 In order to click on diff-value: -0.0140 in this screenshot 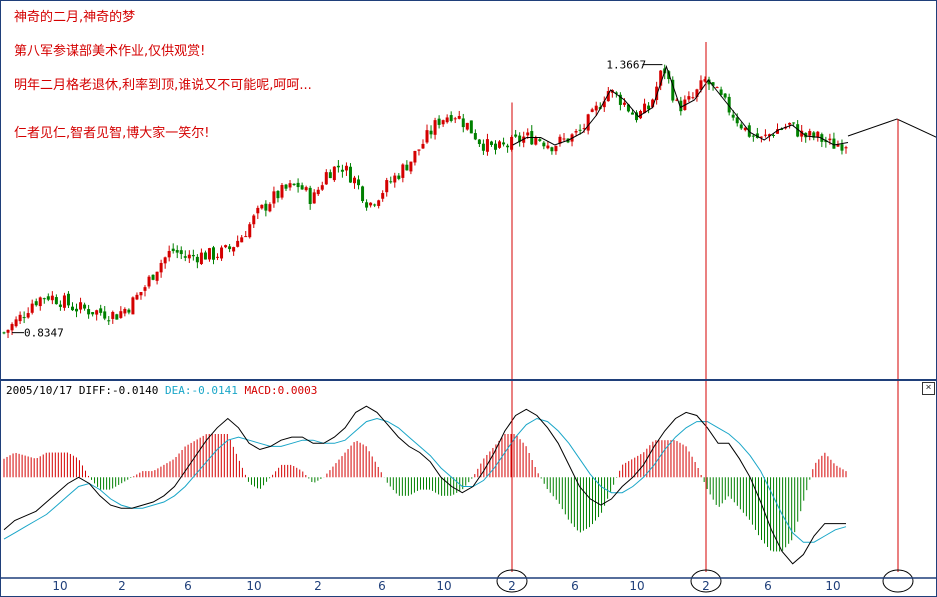, I will do `click(135, 390)`.